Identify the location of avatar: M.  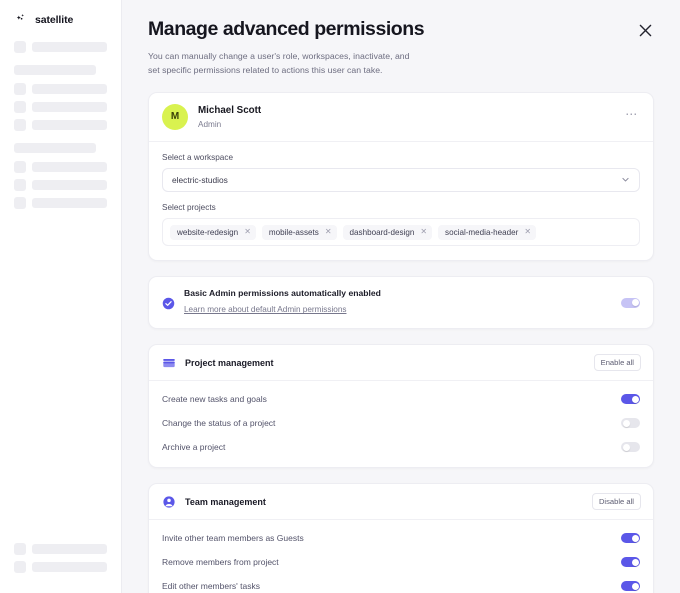
(175, 116).